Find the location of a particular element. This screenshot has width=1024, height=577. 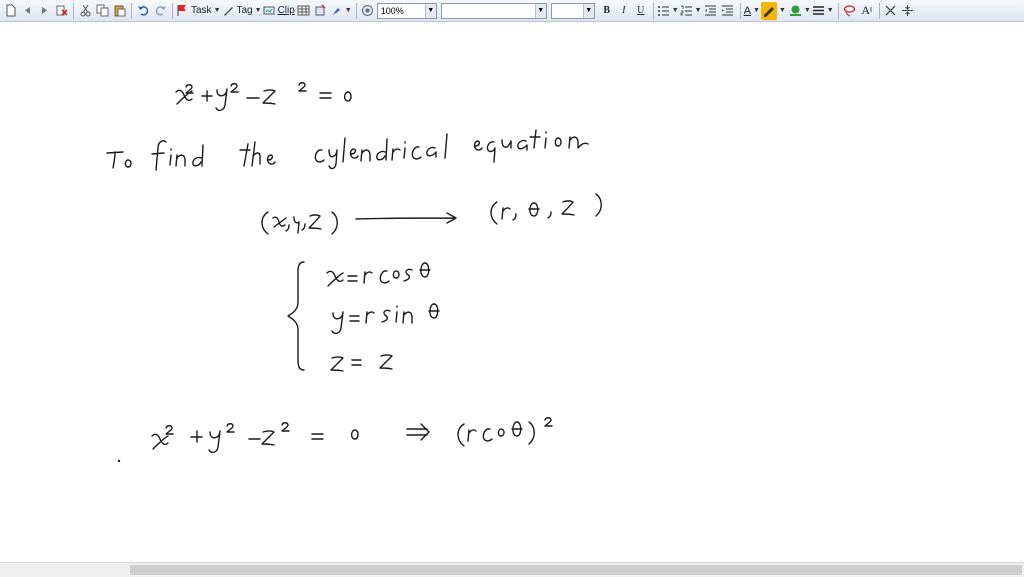

outdent-icon is located at coordinates (711, 11).